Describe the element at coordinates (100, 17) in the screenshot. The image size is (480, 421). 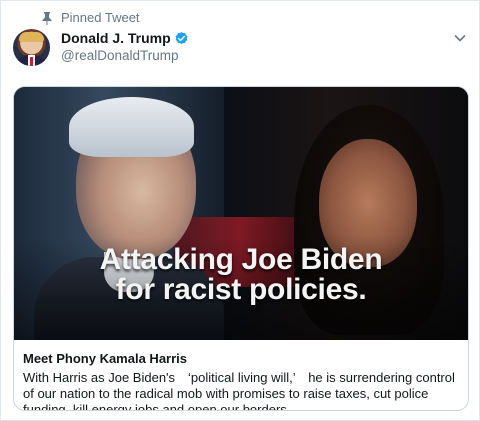
I see `pinned-label: Pinned Tweet` at that location.